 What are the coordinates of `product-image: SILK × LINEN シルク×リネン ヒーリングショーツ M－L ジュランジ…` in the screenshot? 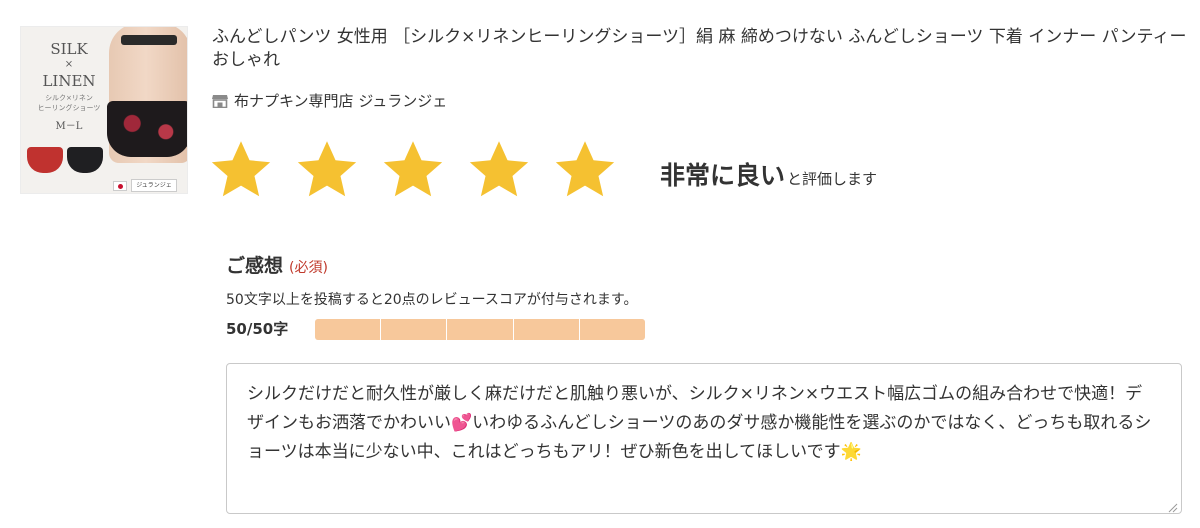 It's located at (104, 110).